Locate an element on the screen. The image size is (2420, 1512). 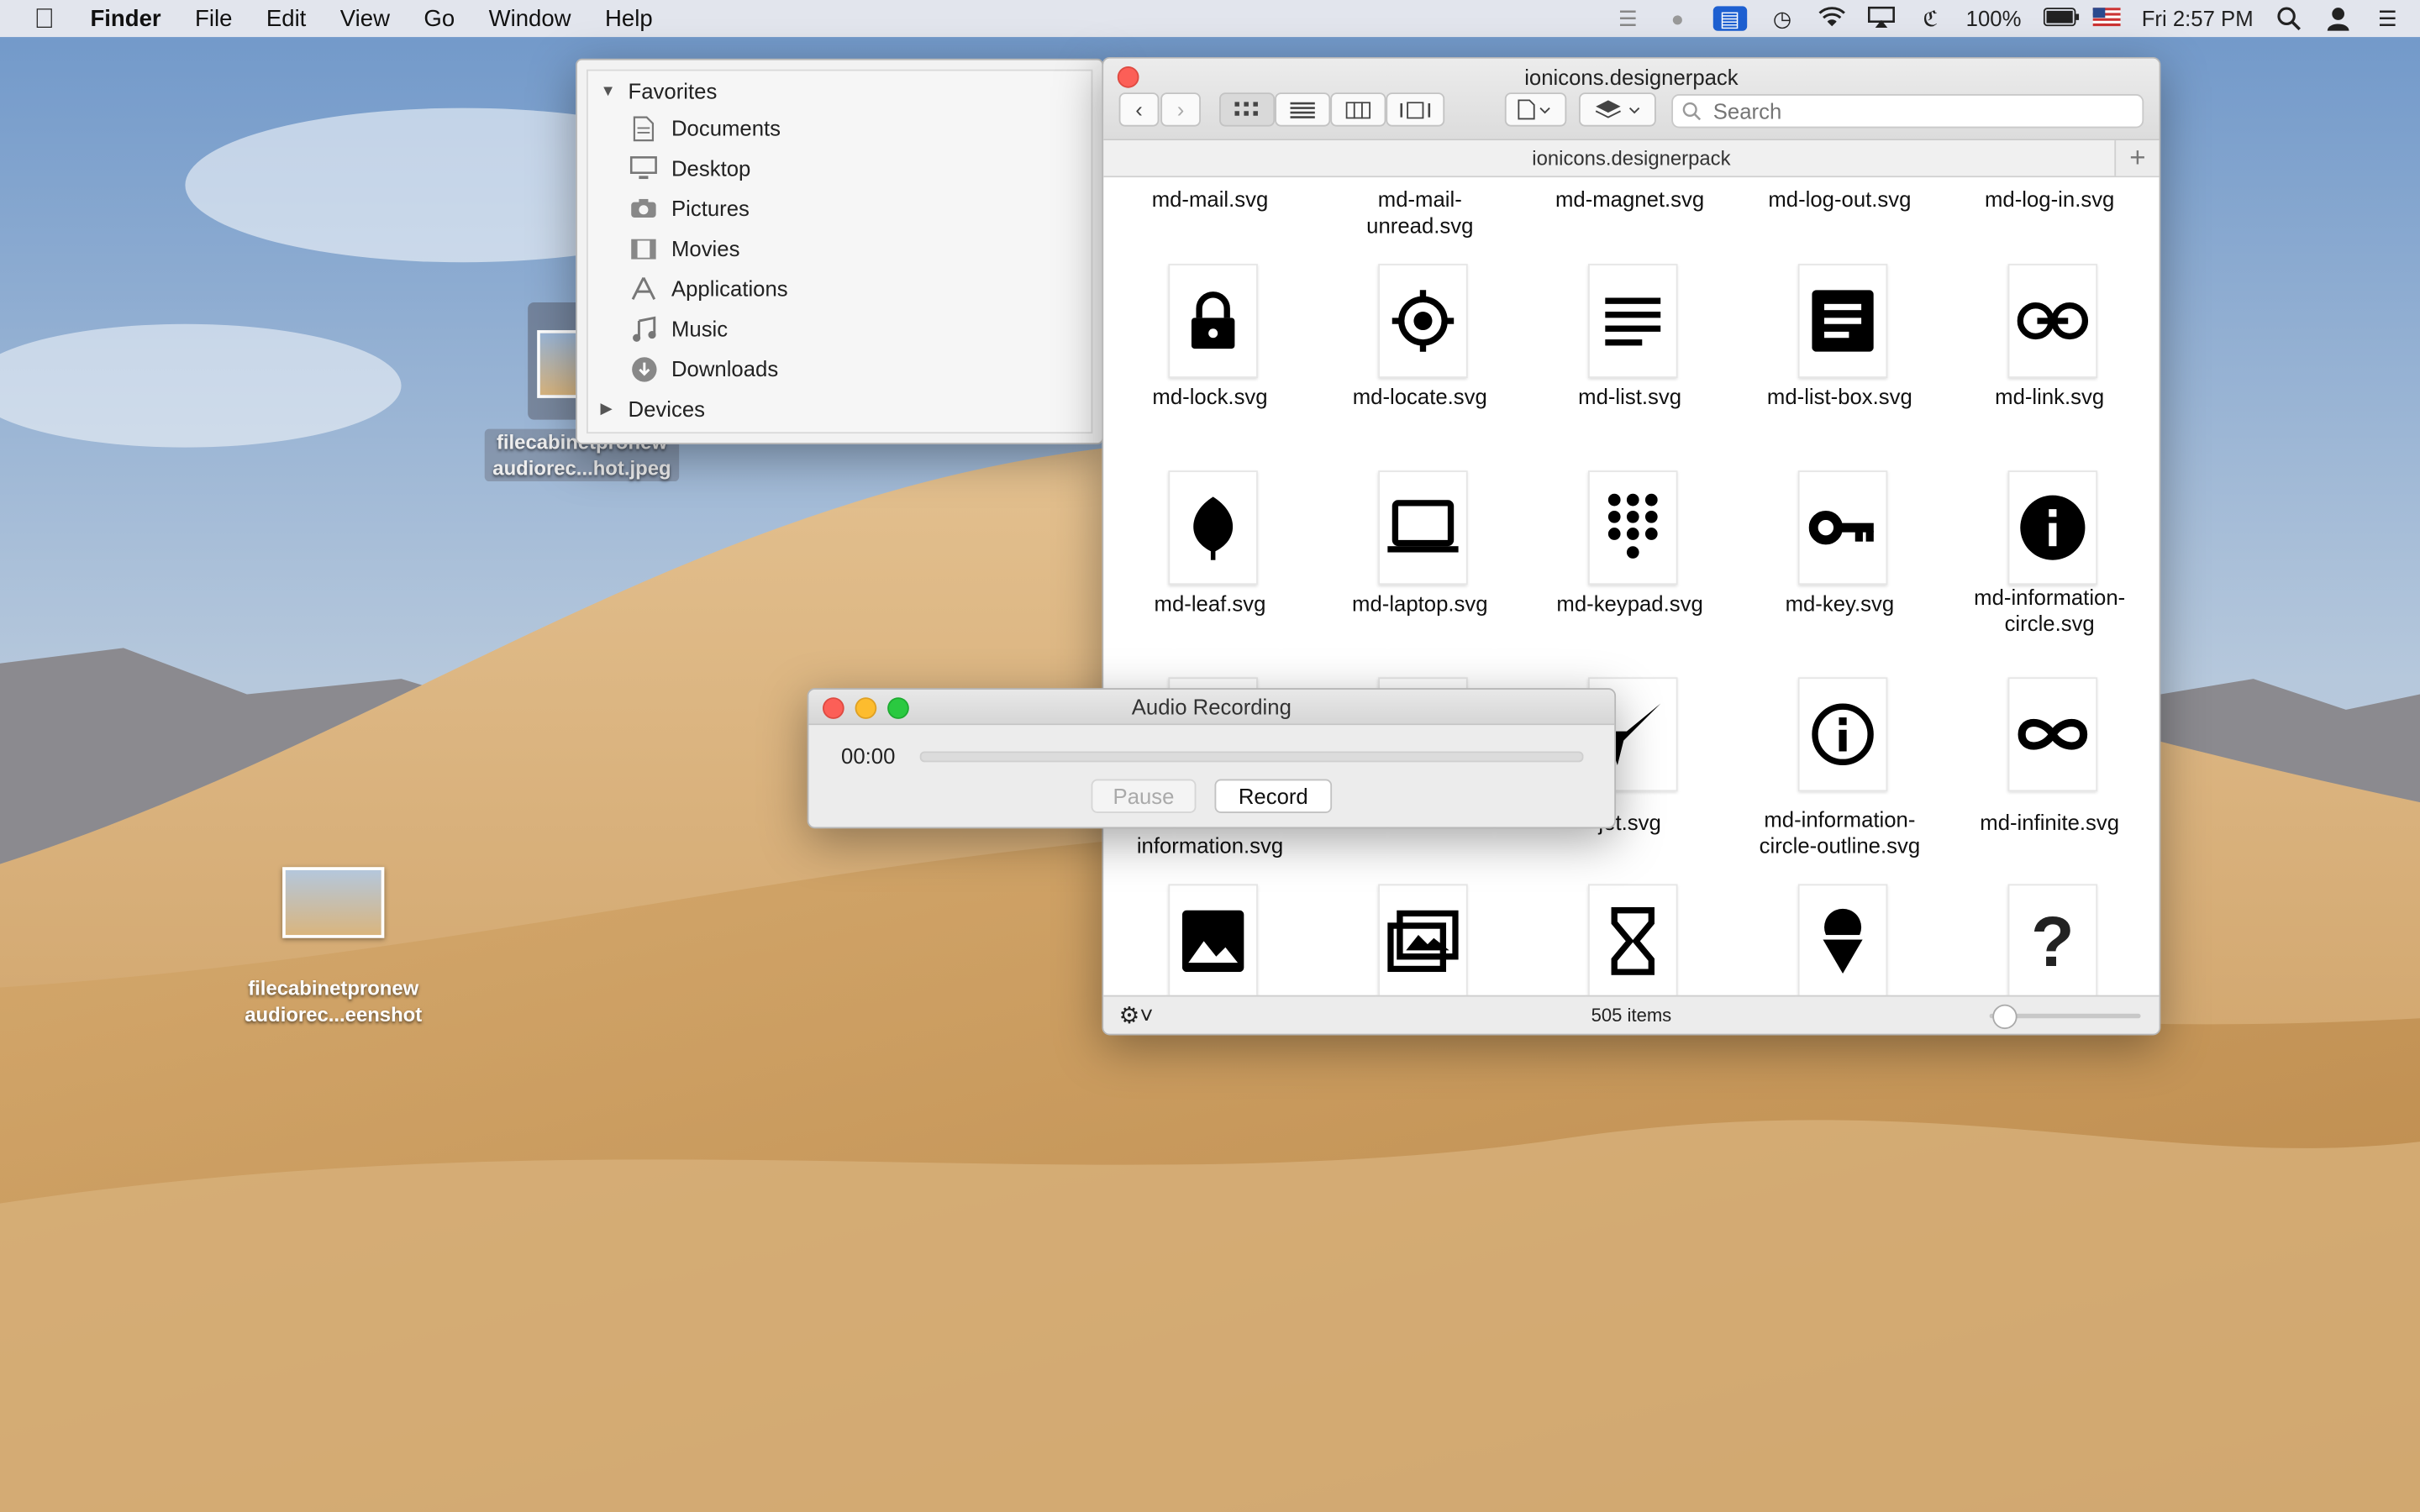
sidebar-item-applications: Applications is located at coordinates (688, 289).